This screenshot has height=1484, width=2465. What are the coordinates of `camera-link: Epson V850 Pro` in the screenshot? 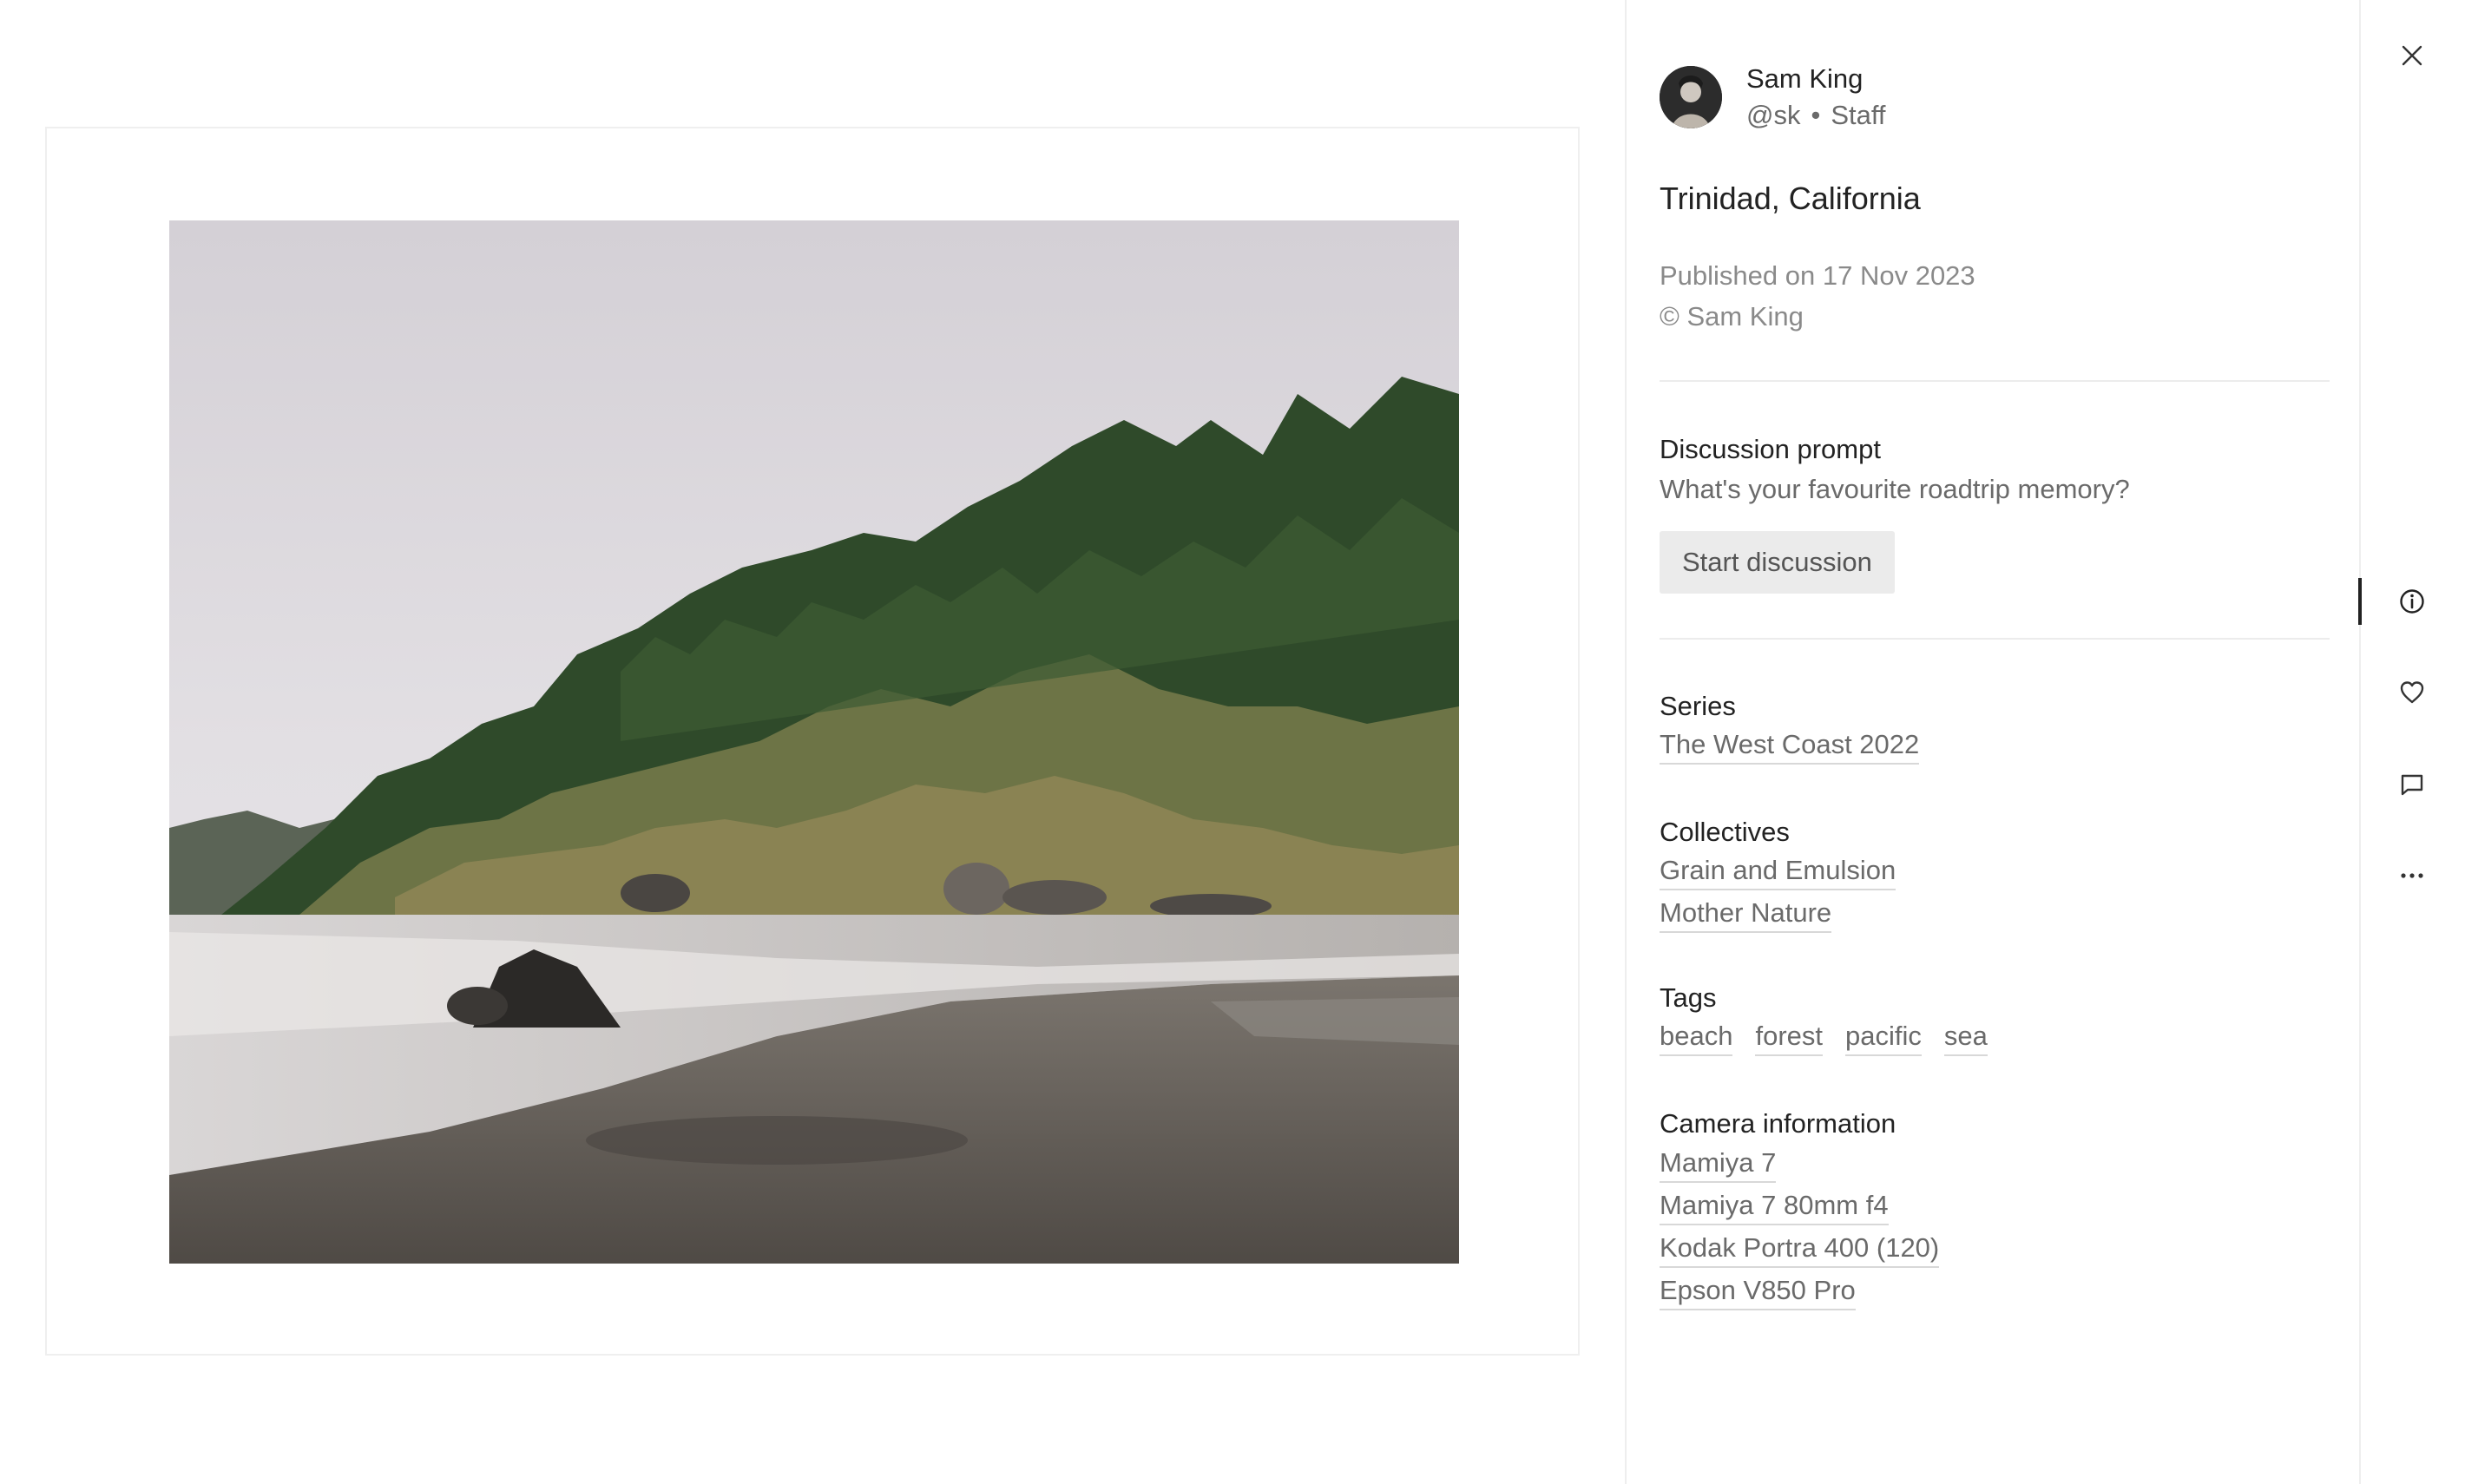 It's located at (1758, 1291).